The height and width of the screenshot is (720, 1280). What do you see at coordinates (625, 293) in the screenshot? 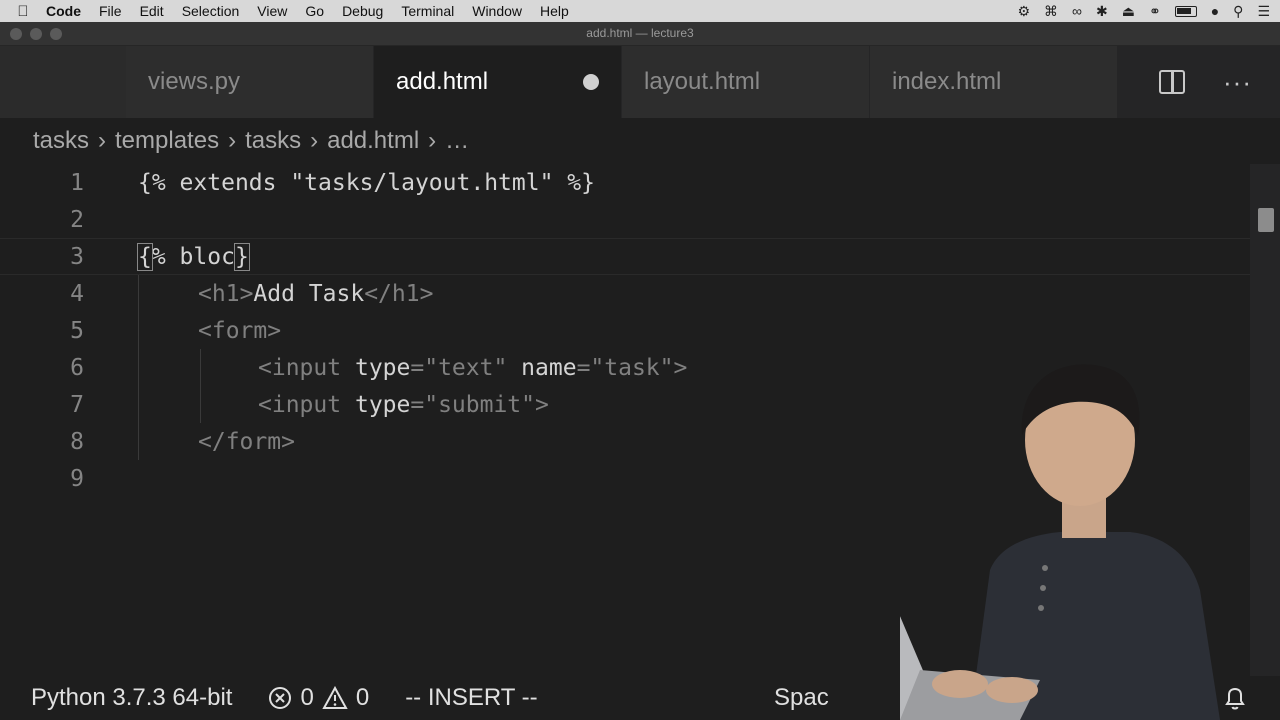
I see `code-line: 4 <h1>Add Task</h1>` at bounding box center [625, 293].